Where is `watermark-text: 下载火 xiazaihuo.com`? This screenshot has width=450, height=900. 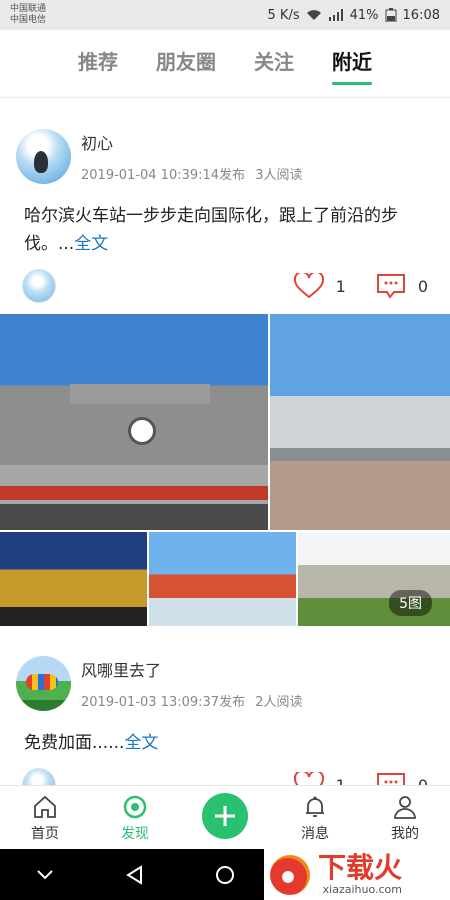
watermark-text: 下载火 xiazaihuo.com is located at coordinates (360, 874).